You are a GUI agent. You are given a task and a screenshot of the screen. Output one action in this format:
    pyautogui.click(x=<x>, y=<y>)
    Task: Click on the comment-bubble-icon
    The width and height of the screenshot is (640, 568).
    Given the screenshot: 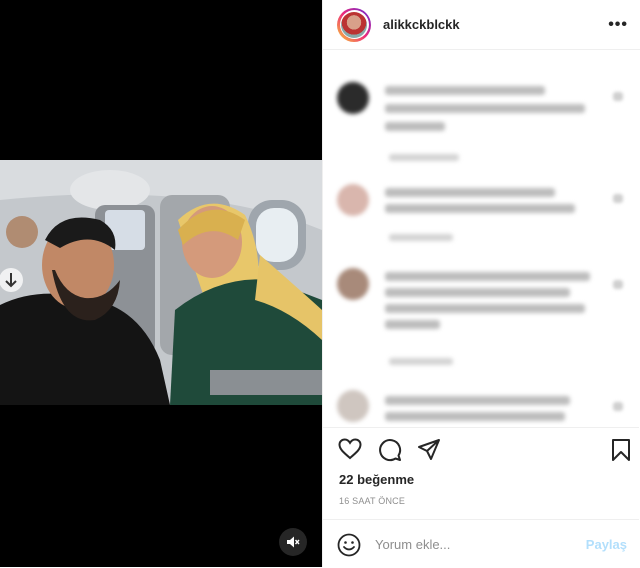 What is the action you would take?
    pyautogui.click(x=390, y=450)
    